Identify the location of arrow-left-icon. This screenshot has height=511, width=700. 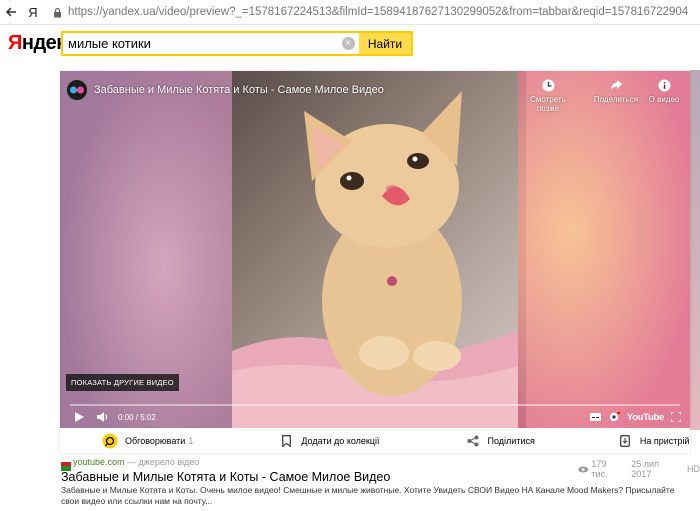
(10, 12).